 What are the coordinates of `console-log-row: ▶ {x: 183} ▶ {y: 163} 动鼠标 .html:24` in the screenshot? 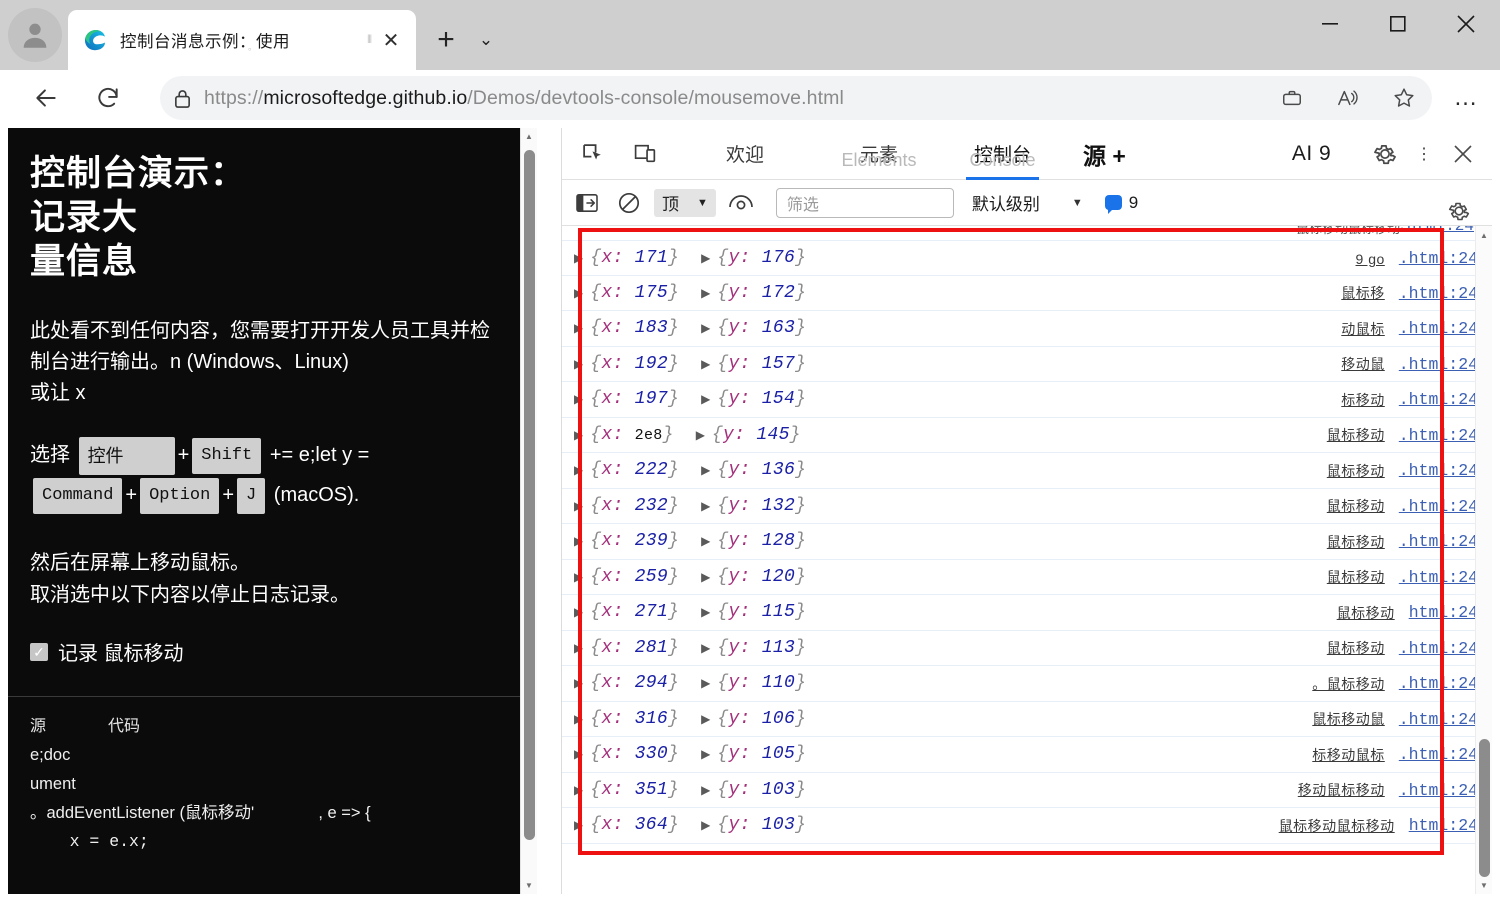 It's located at (1027, 329).